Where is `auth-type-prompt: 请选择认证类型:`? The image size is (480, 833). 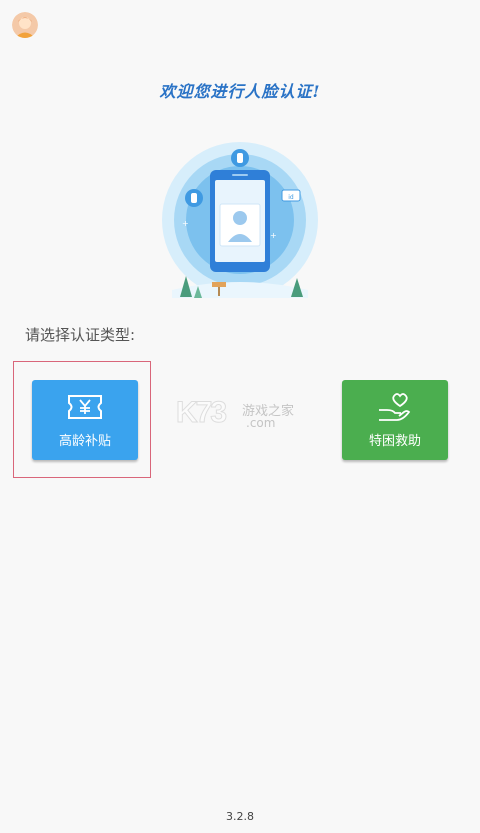 auth-type-prompt: 请选择认证类型: is located at coordinates (80, 335).